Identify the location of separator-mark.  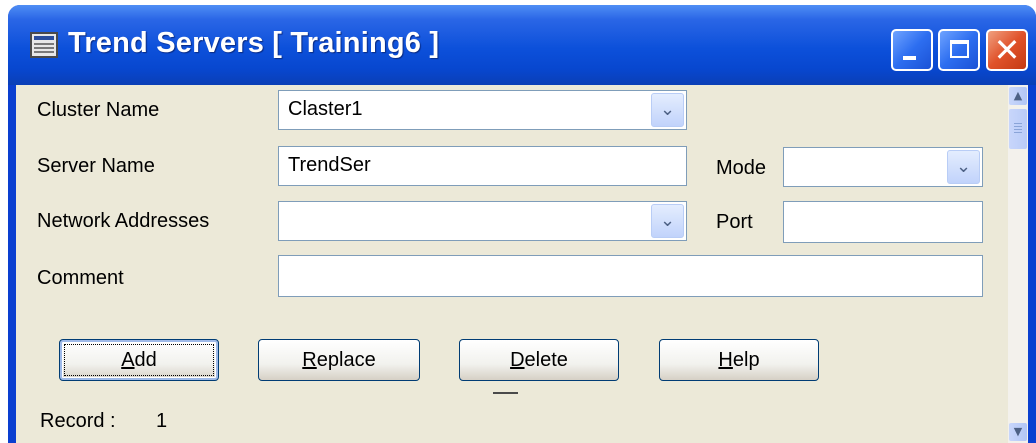
(505, 393).